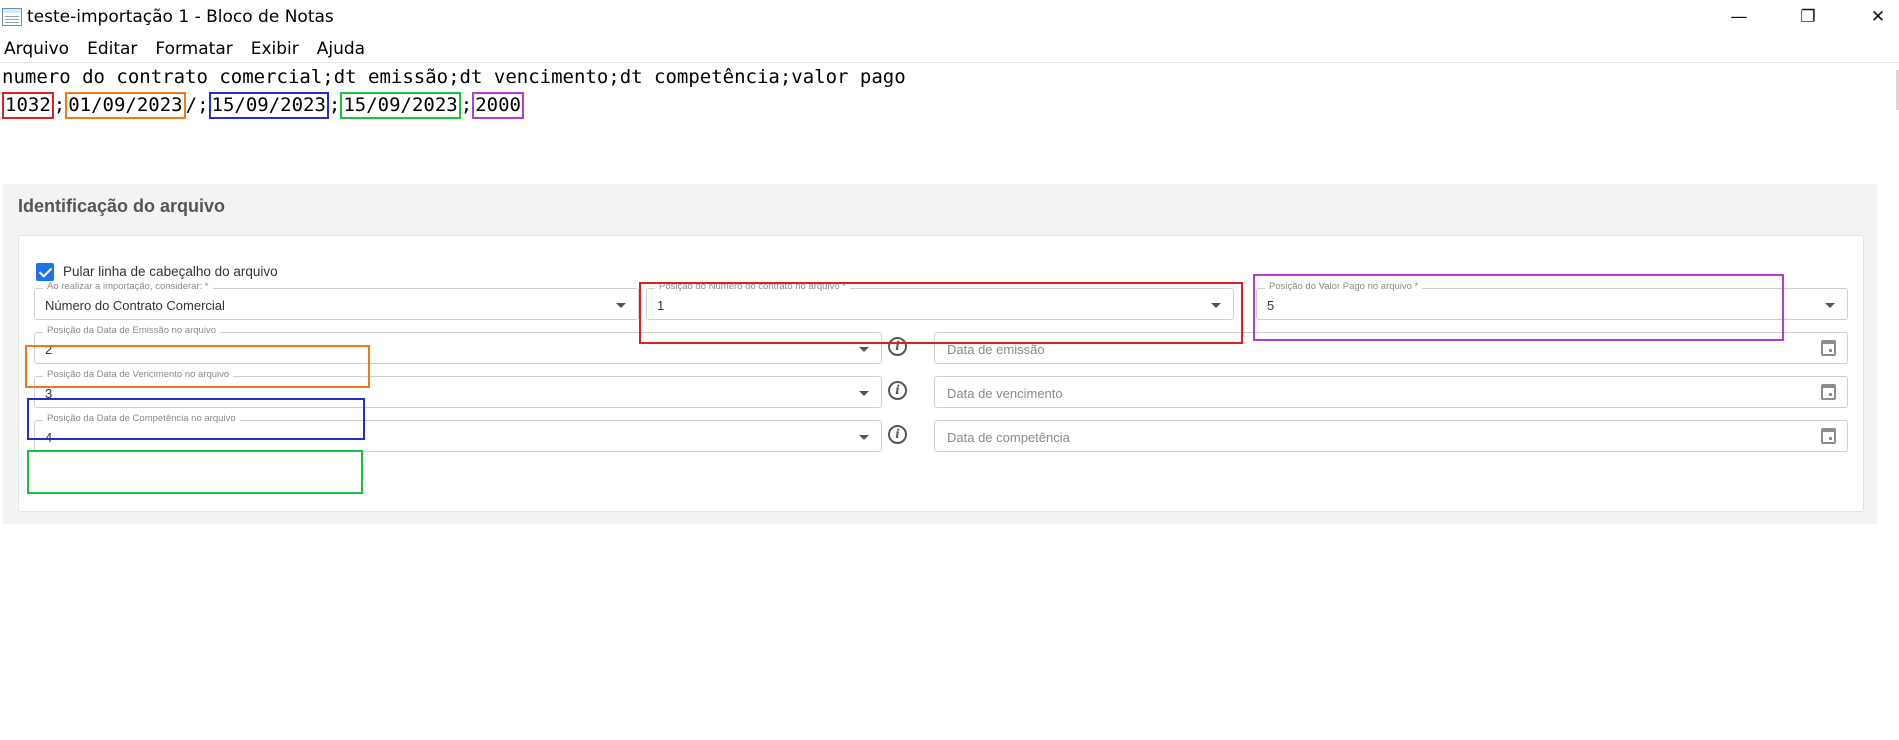 This screenshot has height=740, width=1899. I want to click on section-title: Identificação do arquivo, so click(122, 206).